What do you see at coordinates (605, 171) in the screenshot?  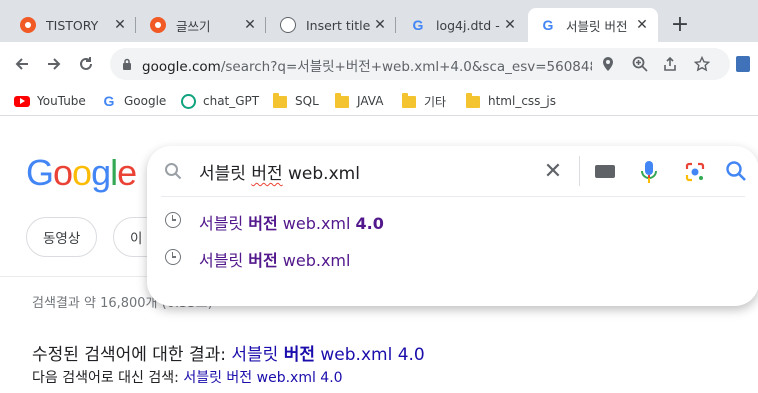 I see `keyboard-icon` at bounding box center [605, 171].